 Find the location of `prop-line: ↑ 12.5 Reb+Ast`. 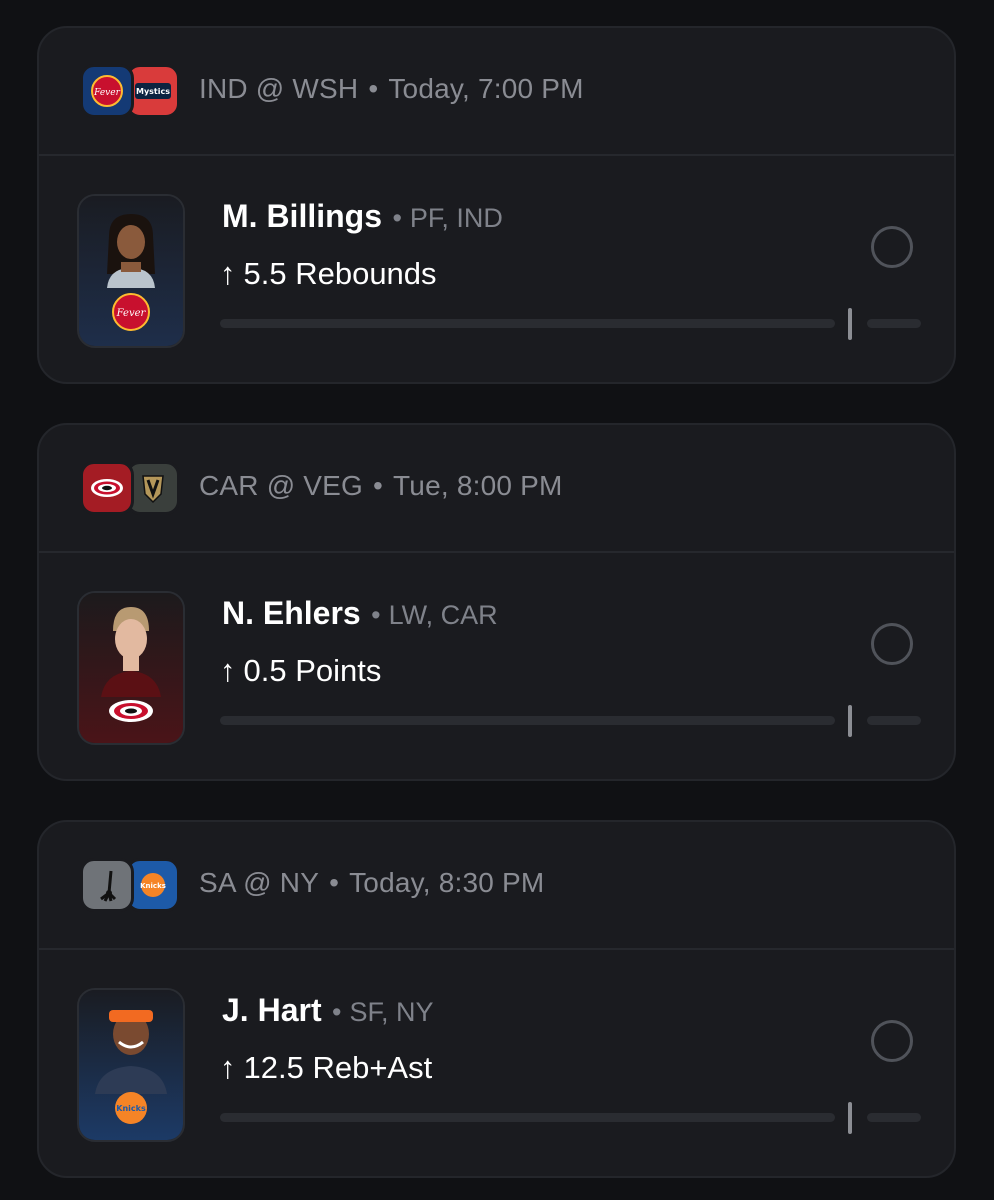

prop-line: ↑ 12.5 Reb+Ast is located at coordinates (326, 1068).